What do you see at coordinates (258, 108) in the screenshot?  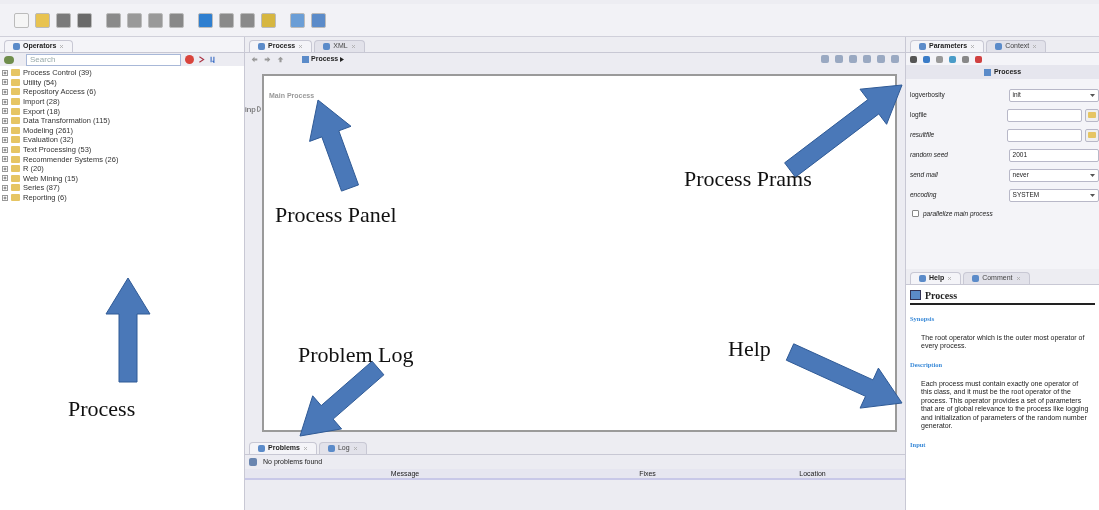 I see `port-icon` at bounding box center [258, 108].